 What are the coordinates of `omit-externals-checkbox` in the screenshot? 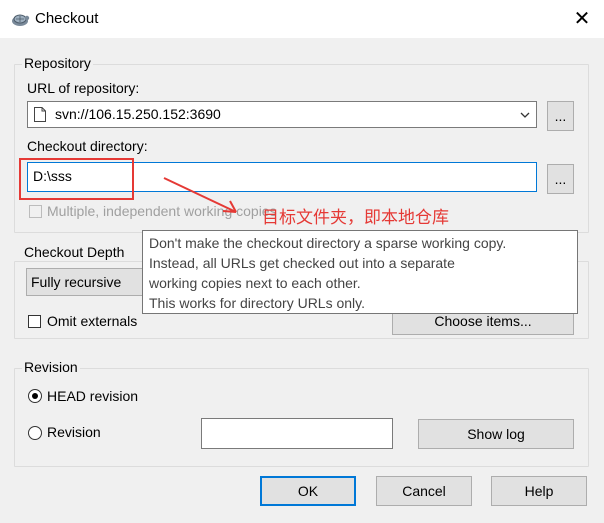 It's located at (34, 321).